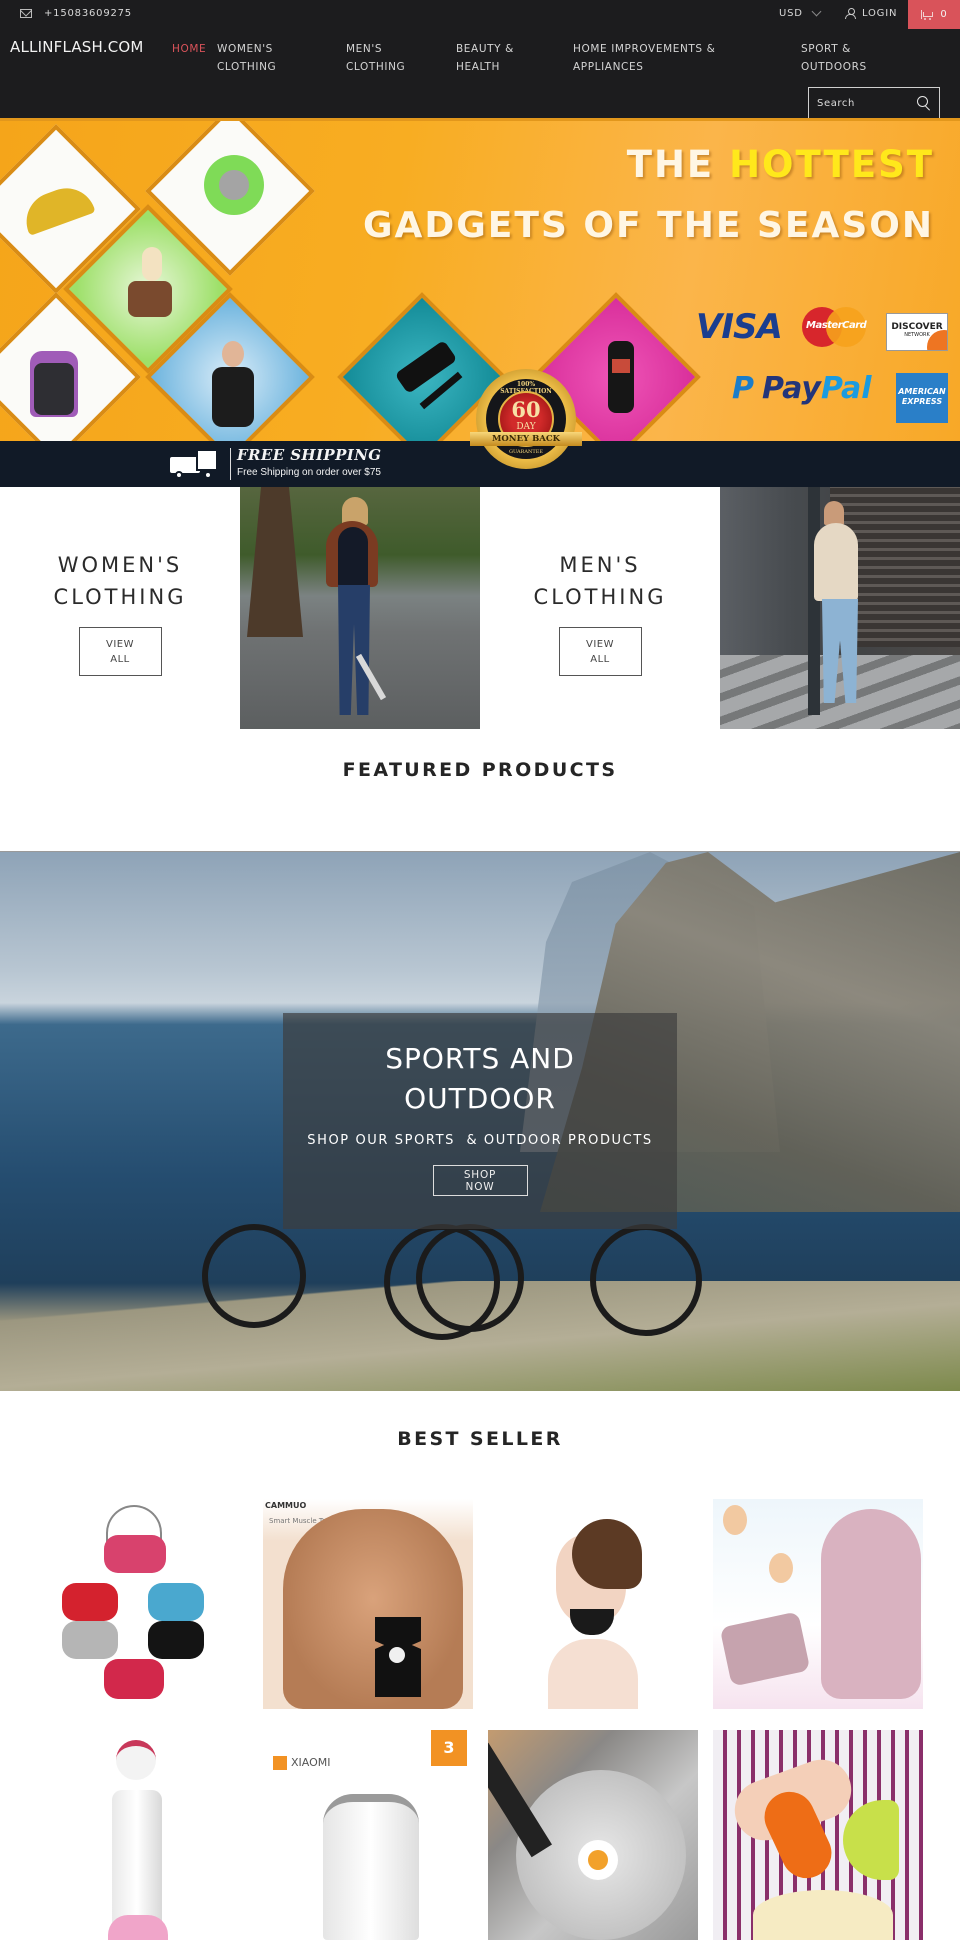 The width and height of the screenshot is (960, 1940). What do you see at coordinates (480, 1078) in the screenshot?
I see `sports-title: SPORTS AND OUTDOOR` at bounding box center [480, 1078].